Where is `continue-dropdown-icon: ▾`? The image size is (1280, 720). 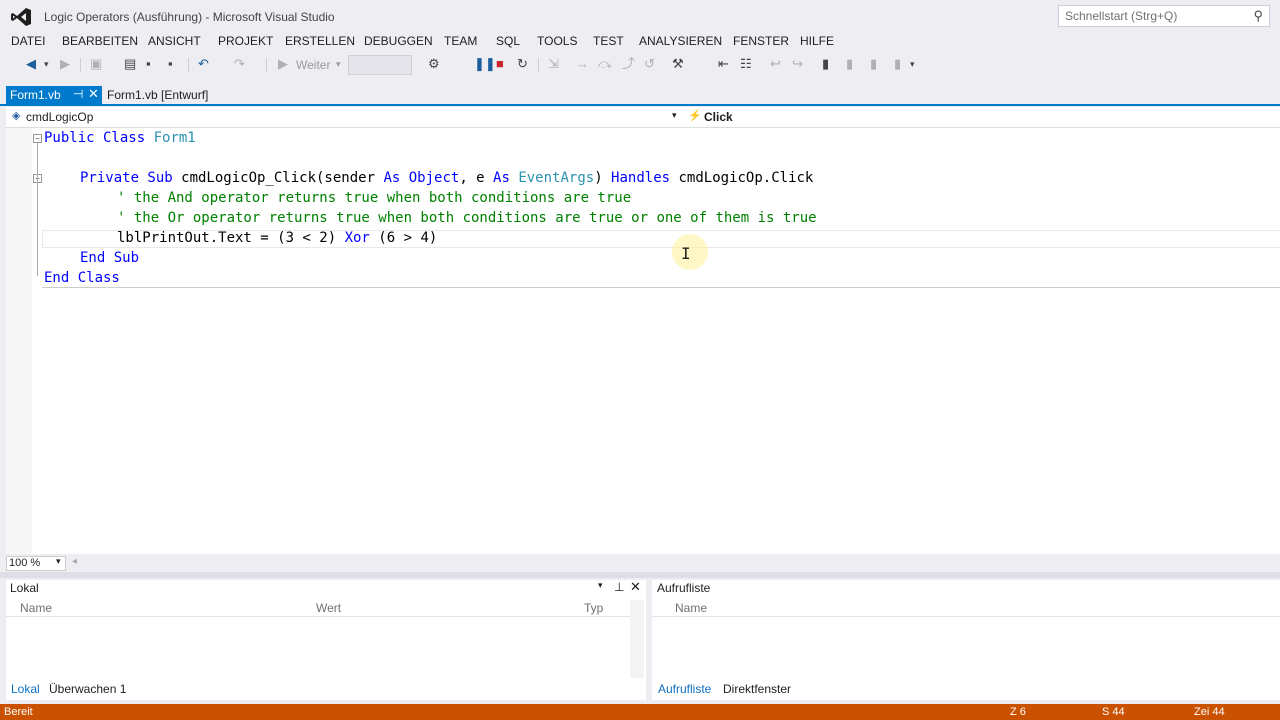 continue-dropdown-icon: ▾ is located at coordinates (338, 64).